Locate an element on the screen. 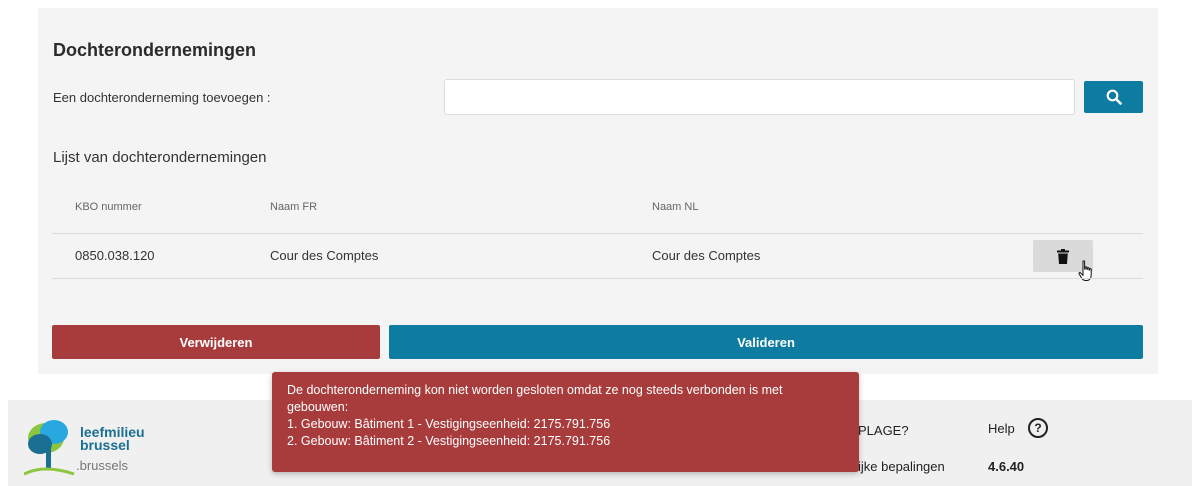 The width and height of the screenshot is (1192, 486). toast-message-line: gebouwen: is located at coordinates (318, 407).